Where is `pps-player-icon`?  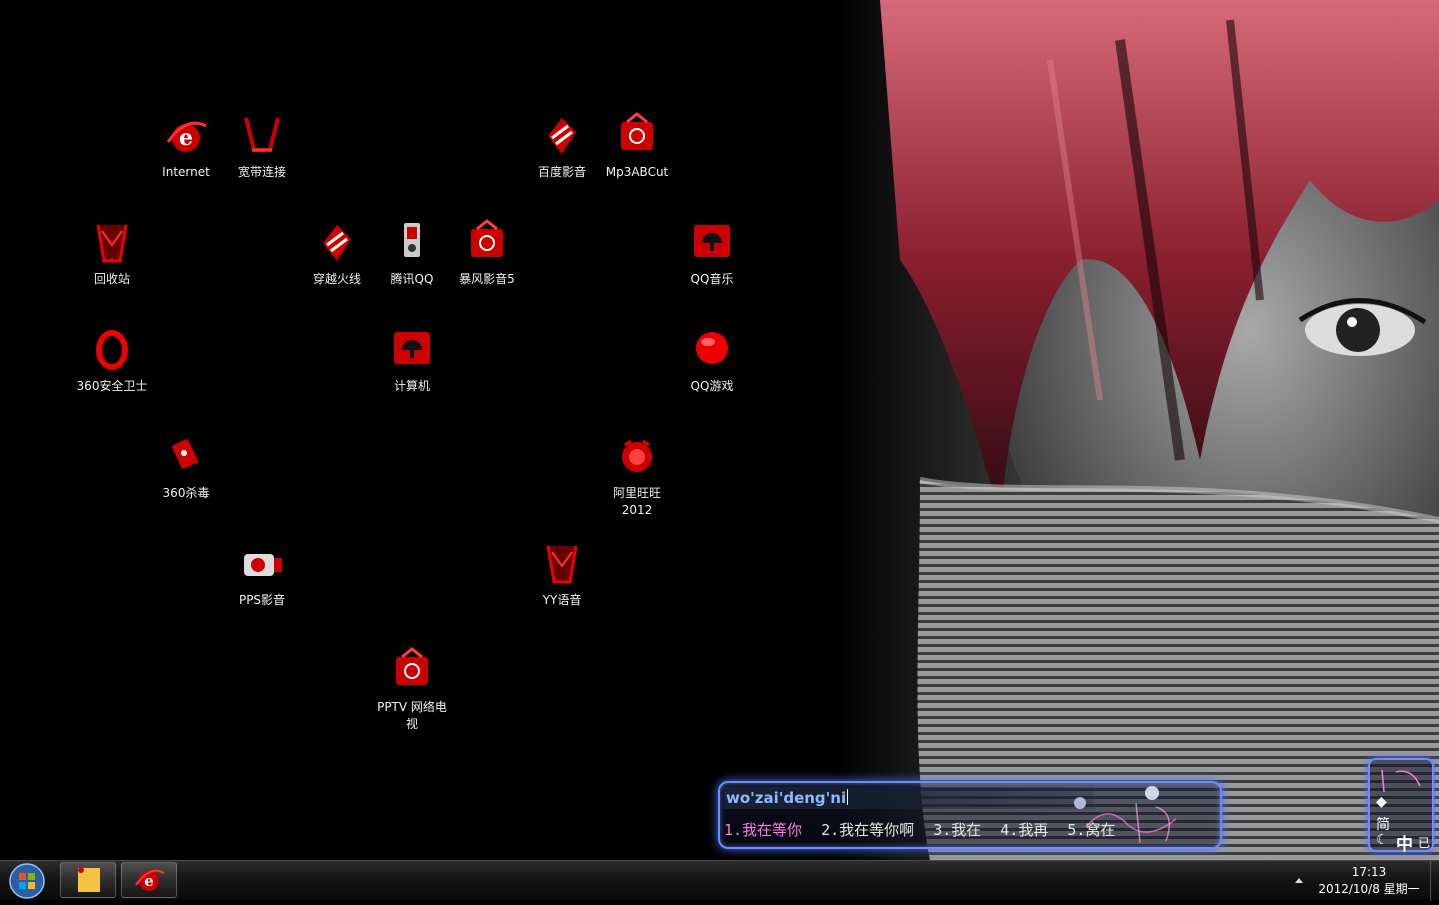 pps-player-icon is located at coordinates (263, 565).